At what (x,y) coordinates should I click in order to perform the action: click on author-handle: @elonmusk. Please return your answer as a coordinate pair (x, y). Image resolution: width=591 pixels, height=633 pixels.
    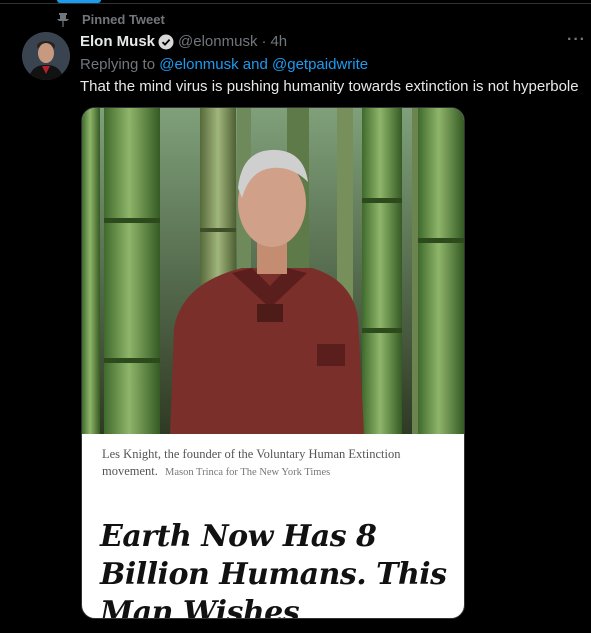
    Looking at the image, I should click on (217, 41).